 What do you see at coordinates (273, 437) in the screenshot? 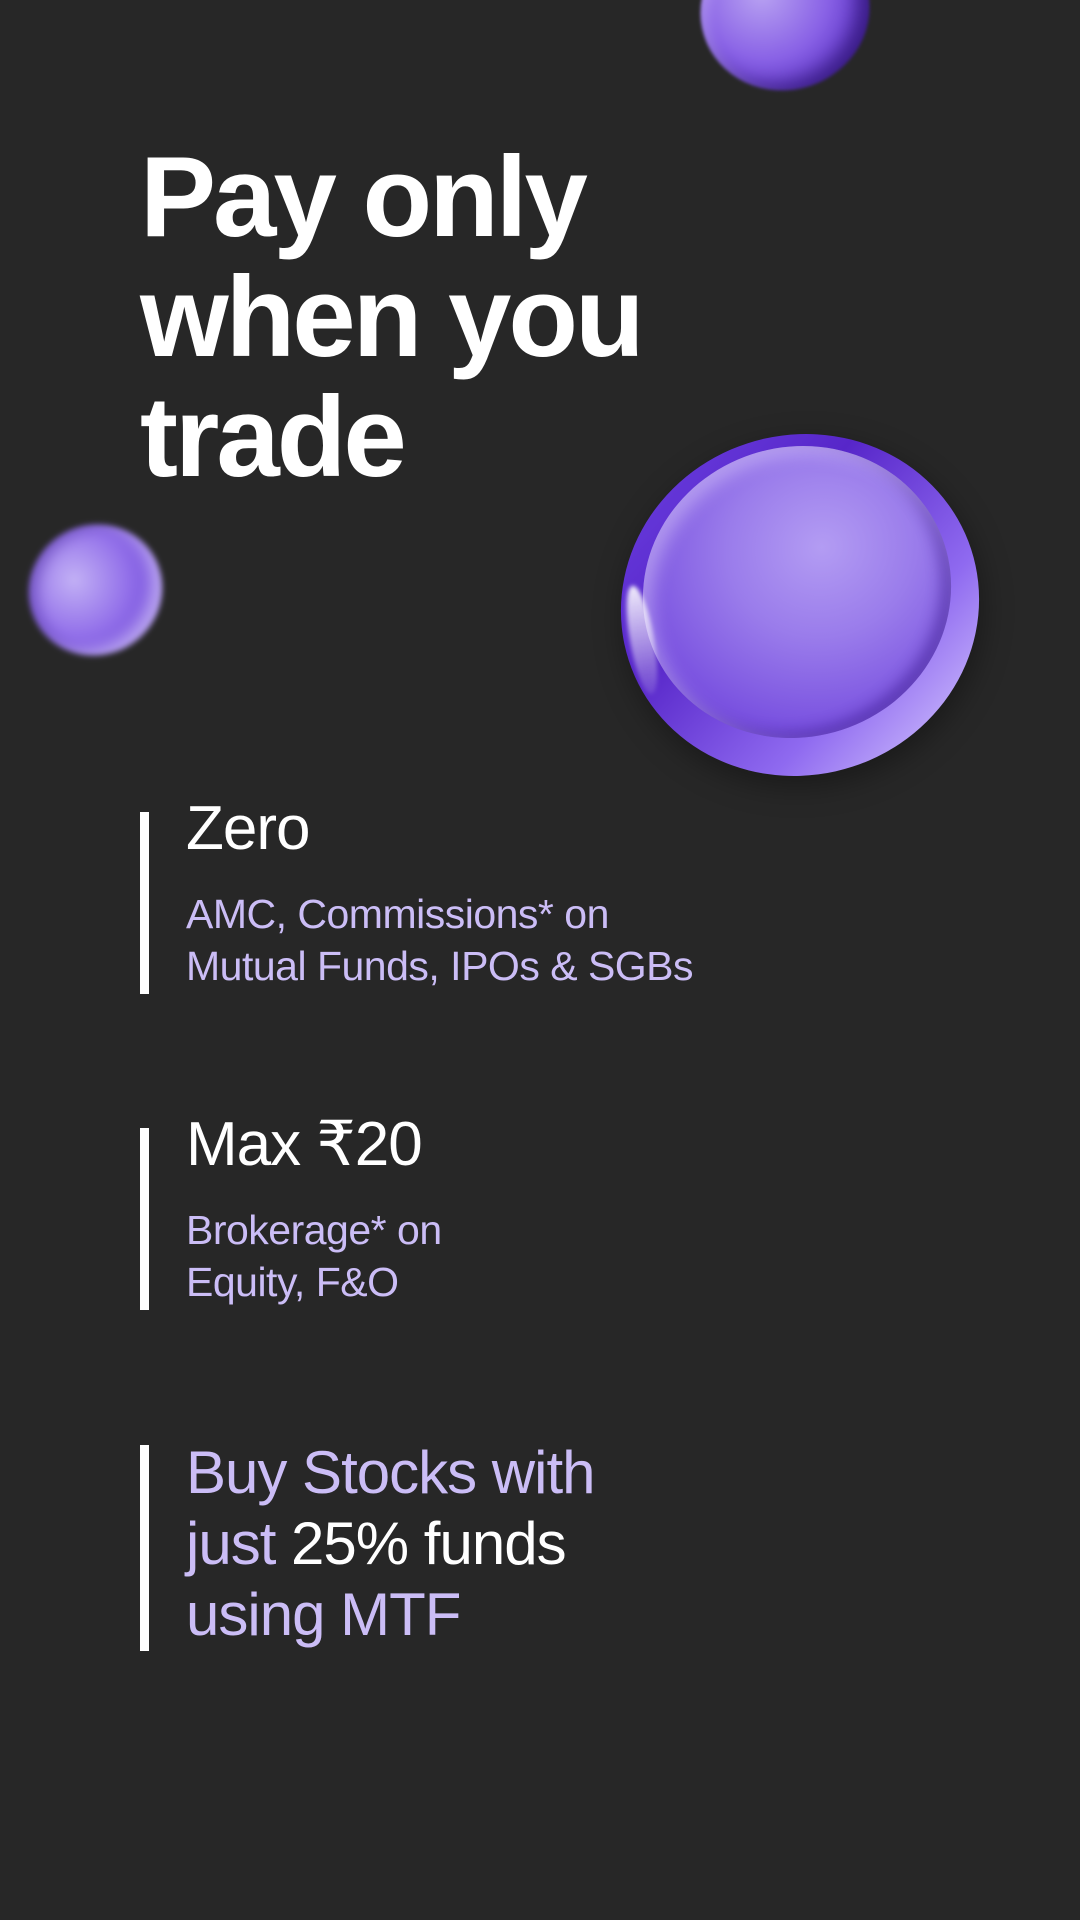
I see `headline-line: trade` at bounding box center [273, 437].